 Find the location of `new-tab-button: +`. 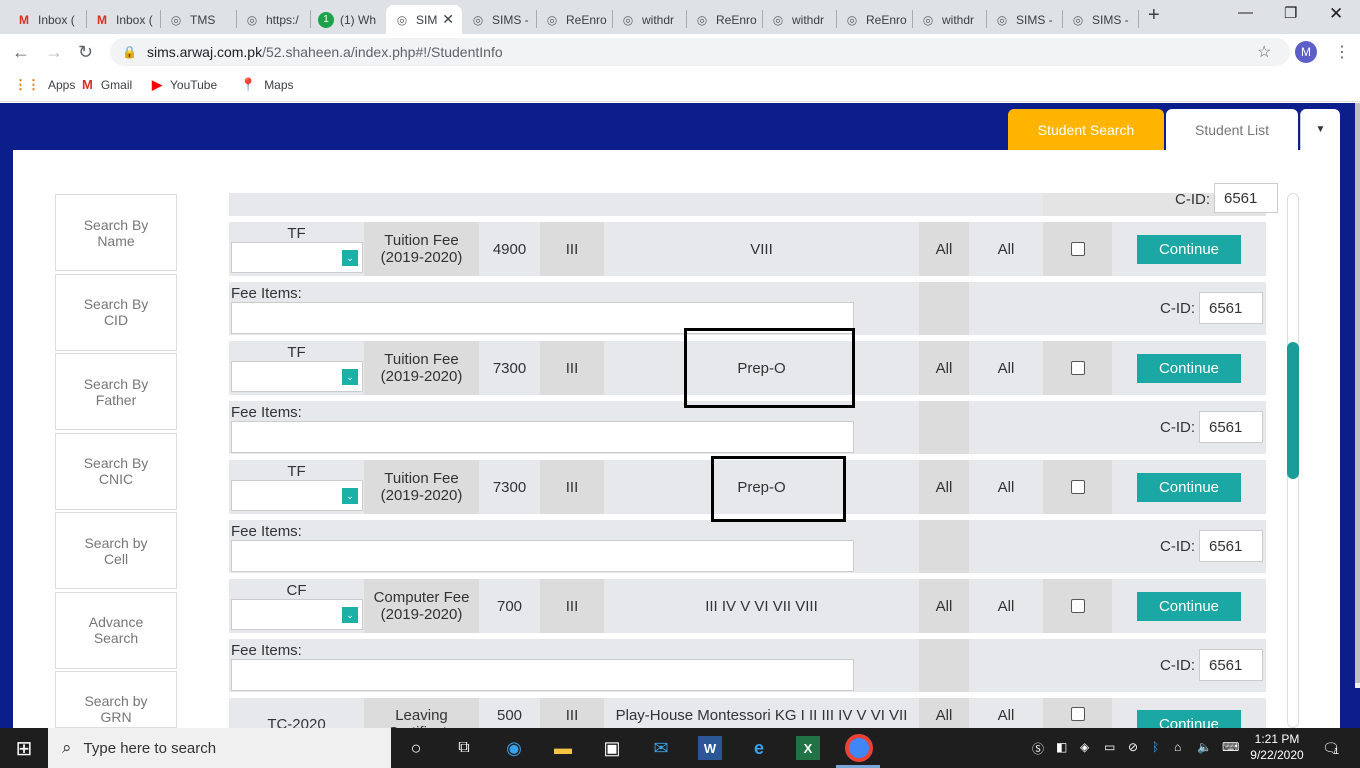

new-tab-button: + is located at coordinates (1154, 15).